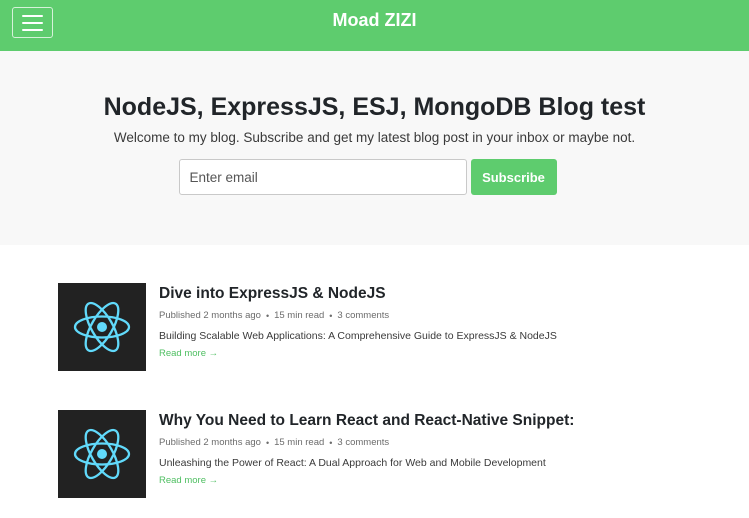  I want to click on hamburger-menu-icon, so click(32, 22).